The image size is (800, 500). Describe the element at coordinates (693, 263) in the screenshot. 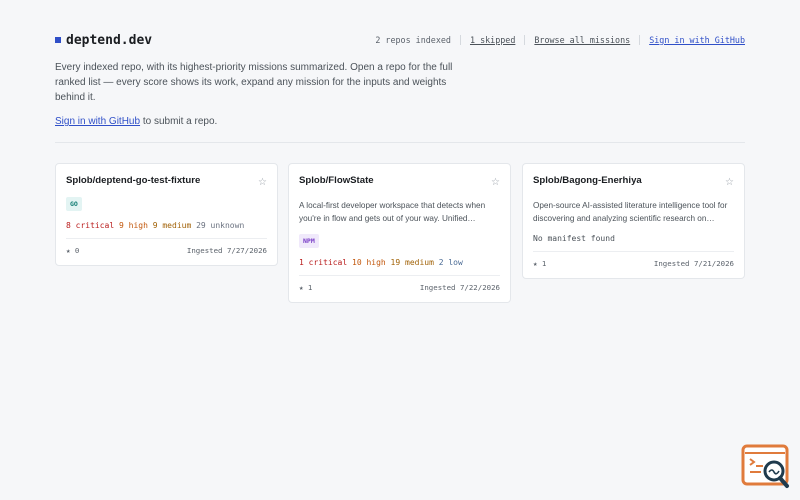

I see `ingested-date: Ingested 7/21/2026` at that location.